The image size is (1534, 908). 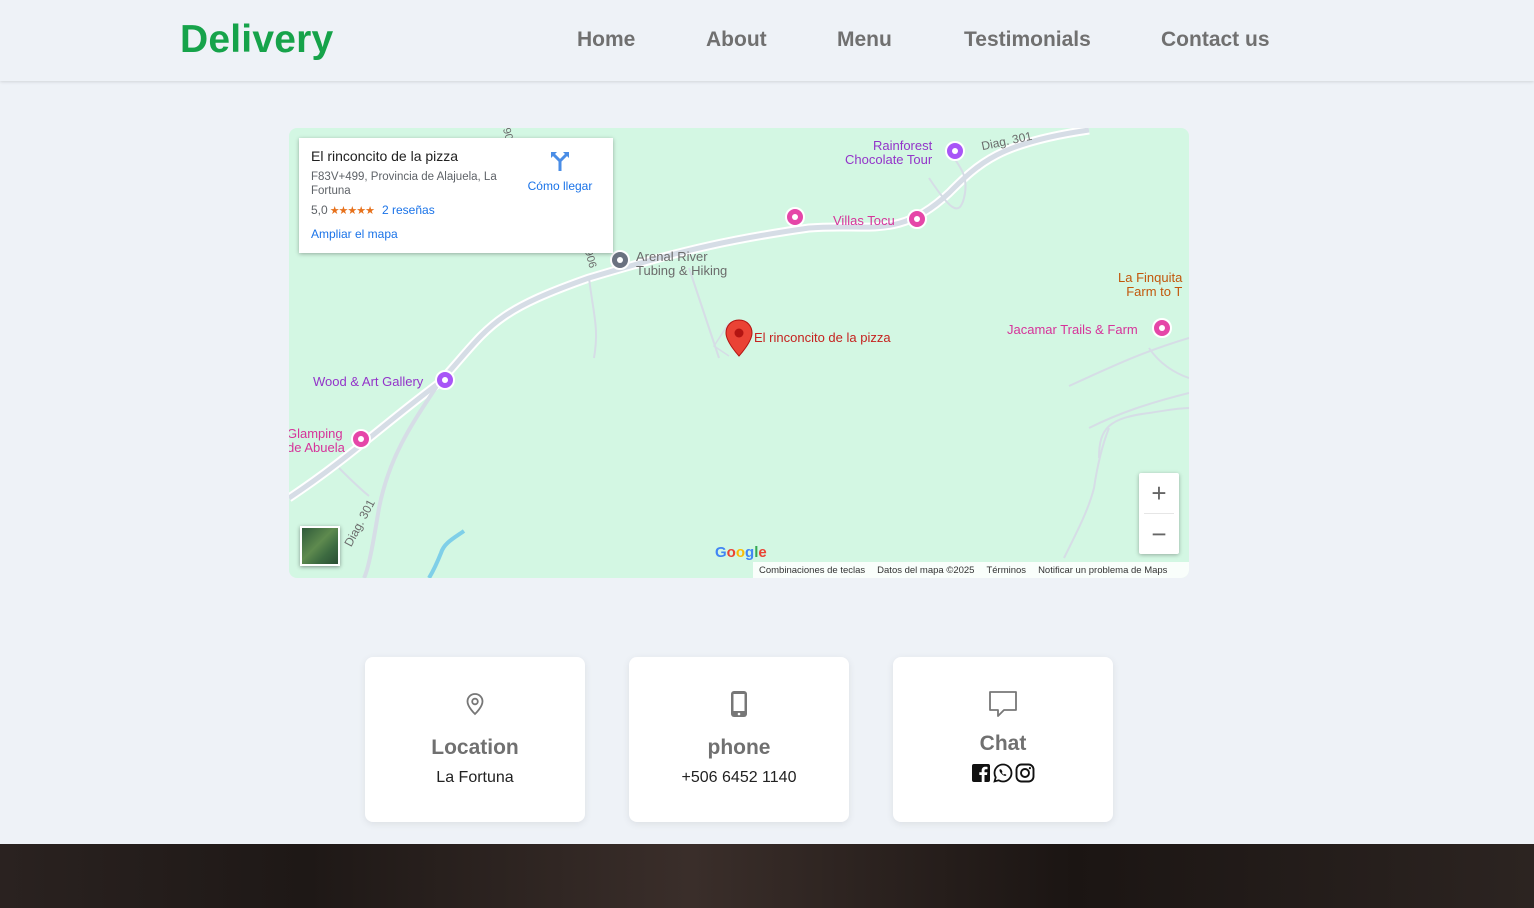 I want to click on location-marker-icon, so click(x=739, y=338).